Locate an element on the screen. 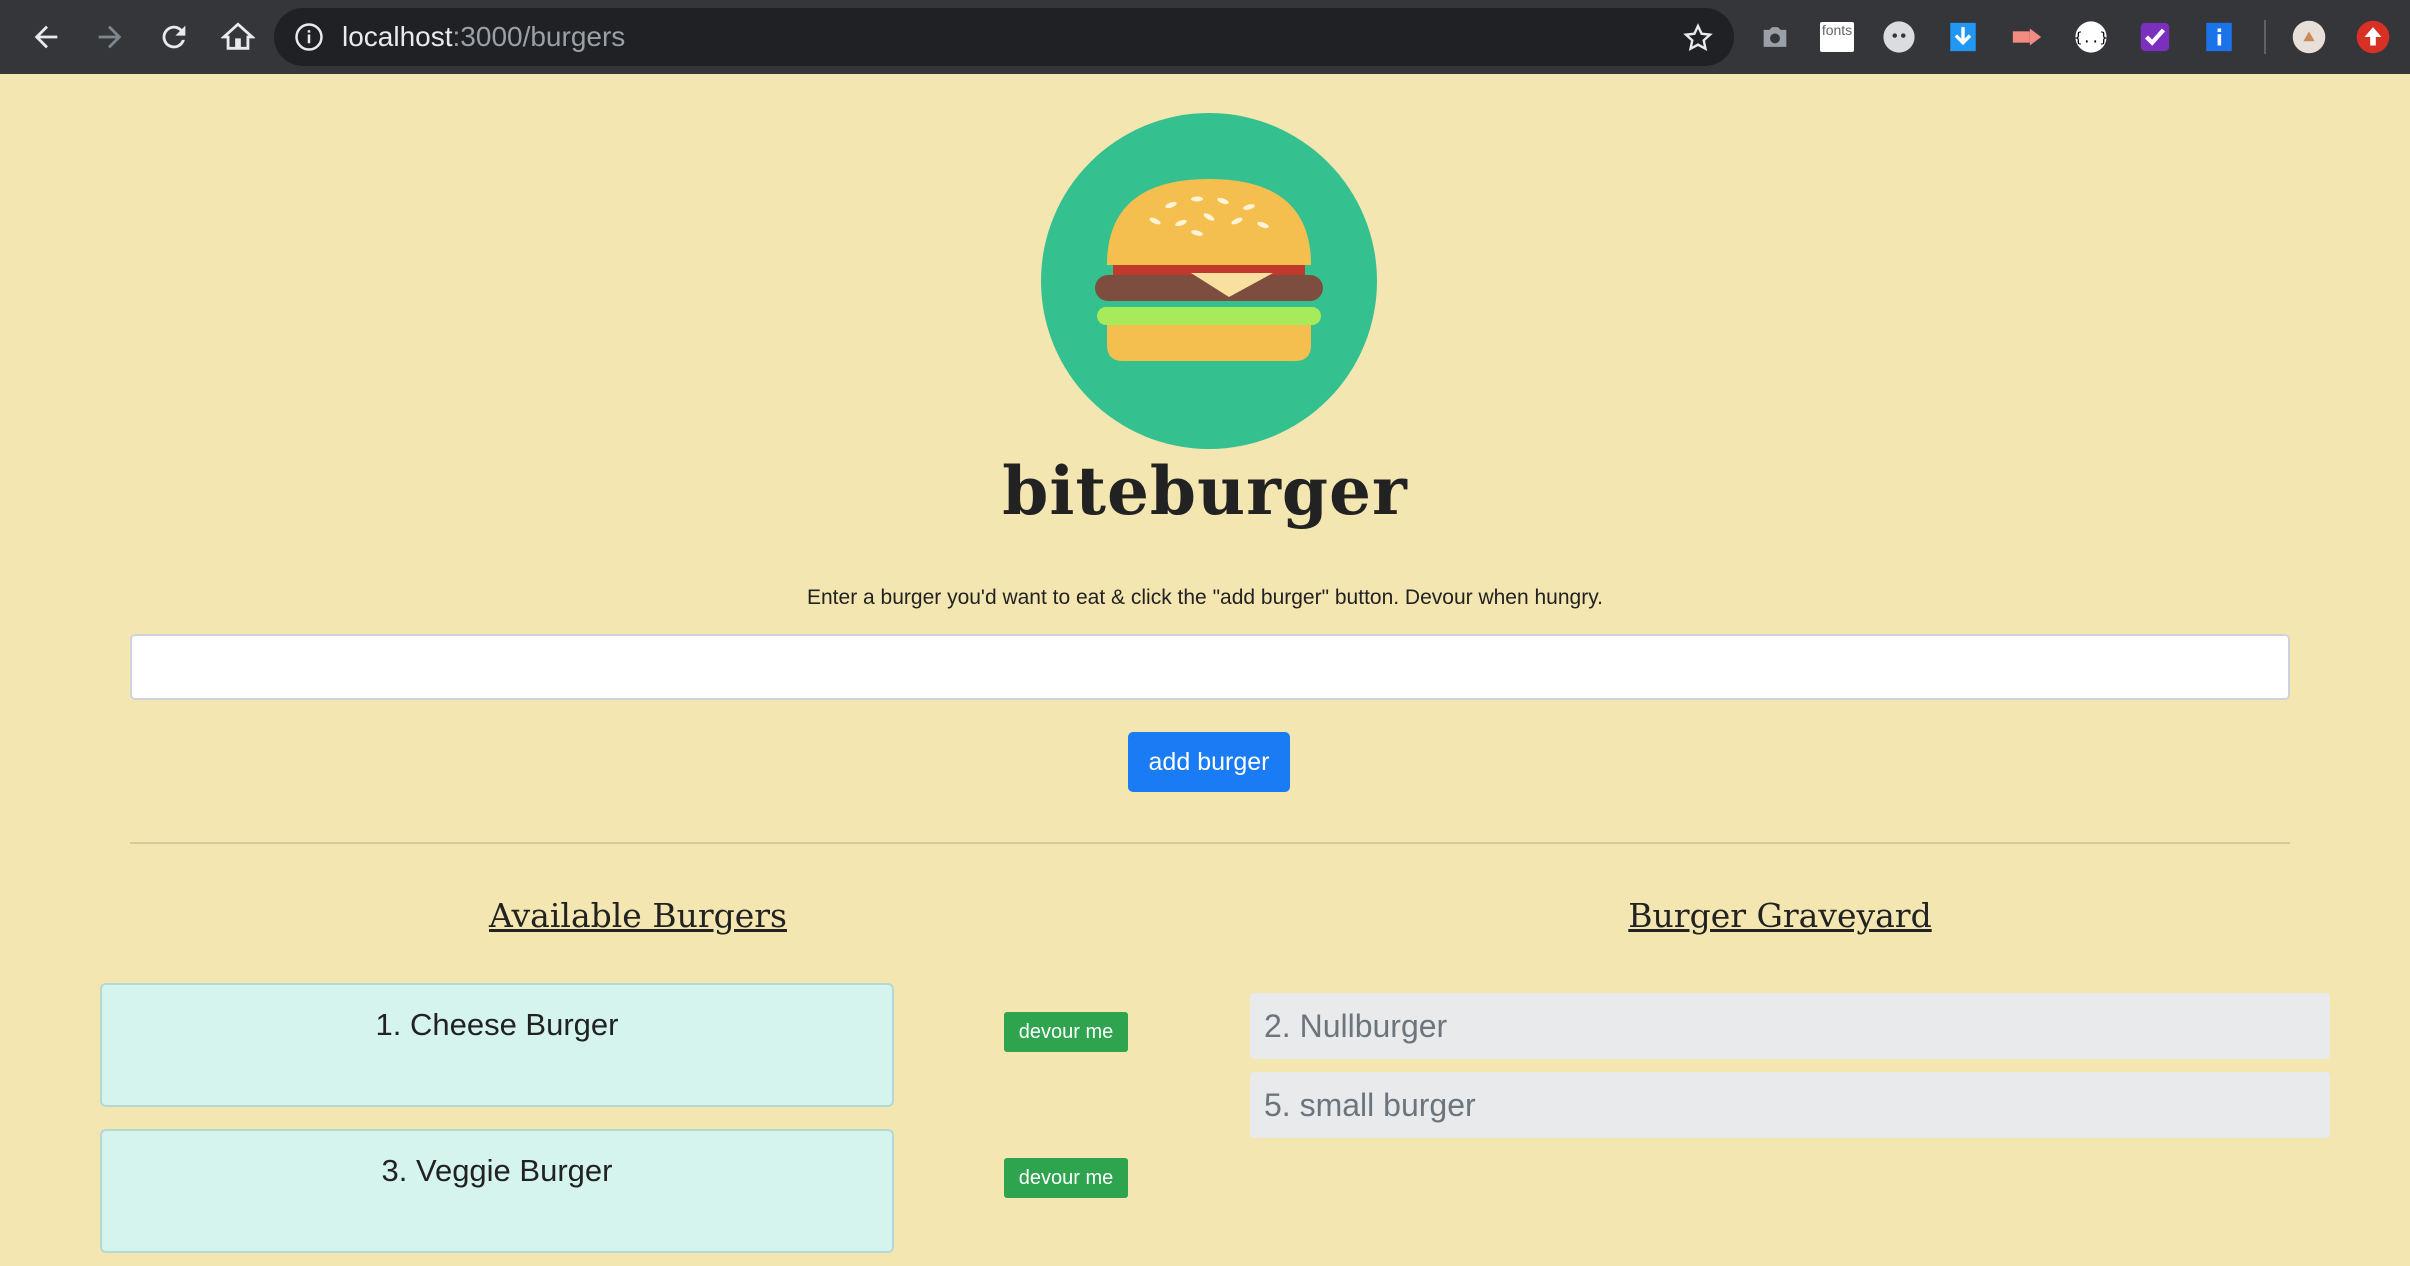  check-extension-icon is located at coordinates (2155, 37).